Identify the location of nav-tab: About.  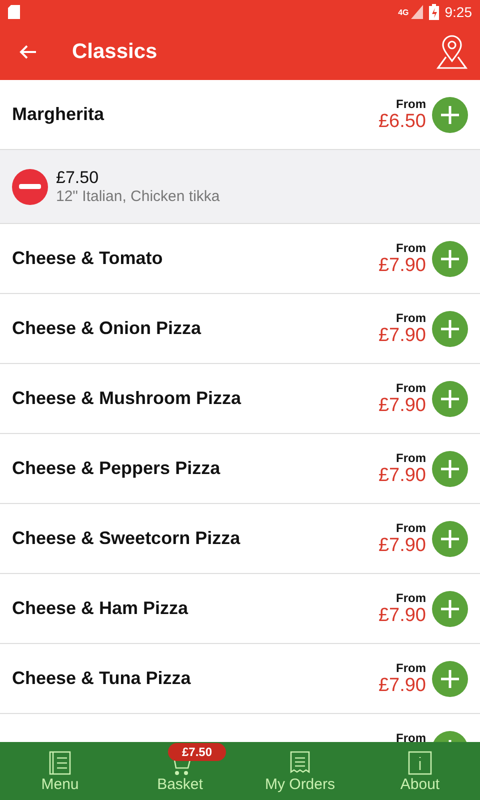
(420, 771).